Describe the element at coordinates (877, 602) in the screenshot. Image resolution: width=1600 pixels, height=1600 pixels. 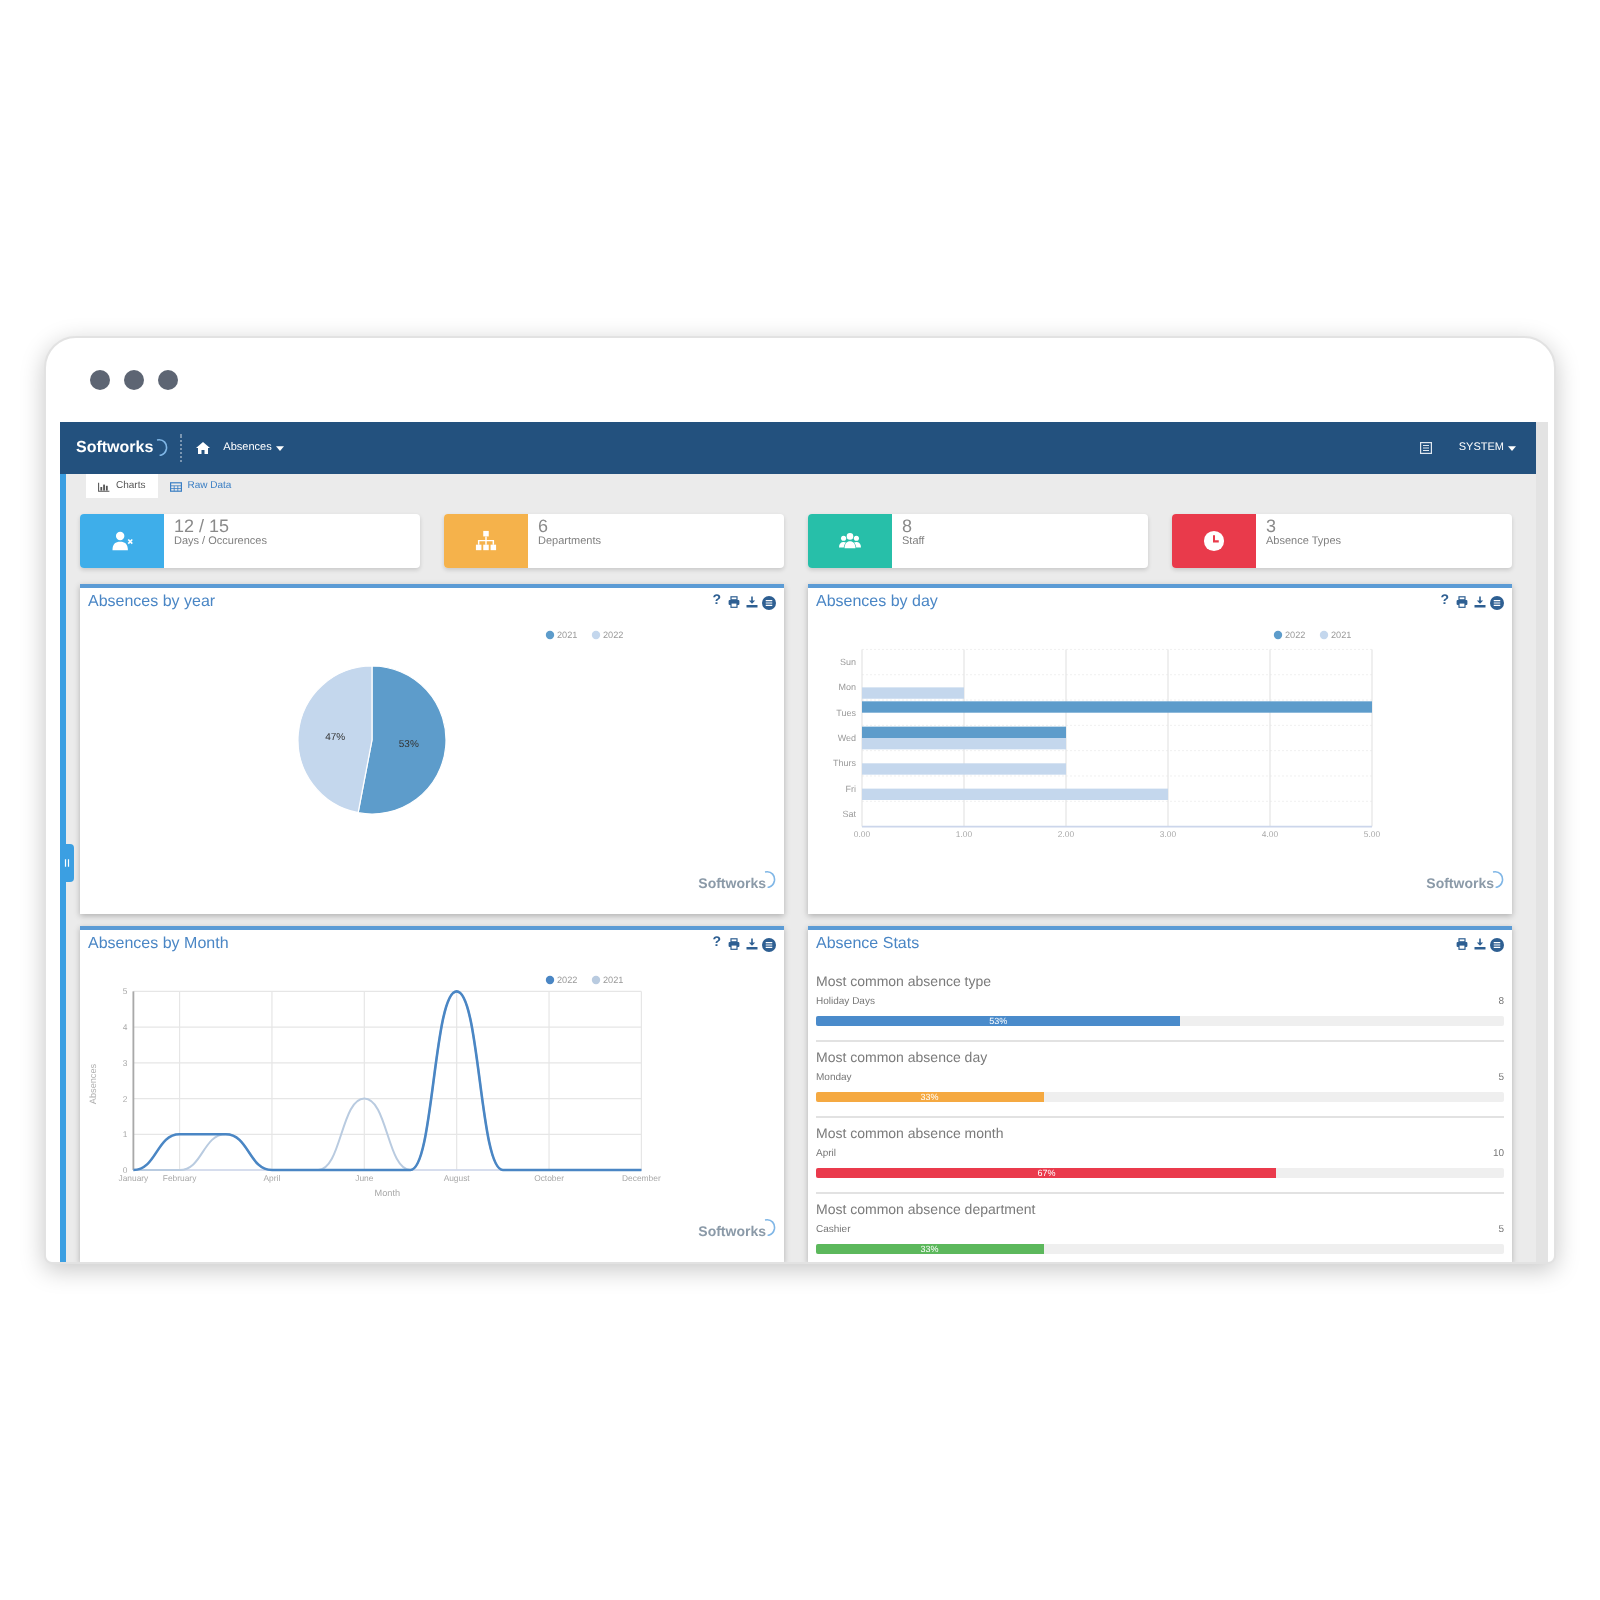
I see `panel-title: Absences by day` at that location.